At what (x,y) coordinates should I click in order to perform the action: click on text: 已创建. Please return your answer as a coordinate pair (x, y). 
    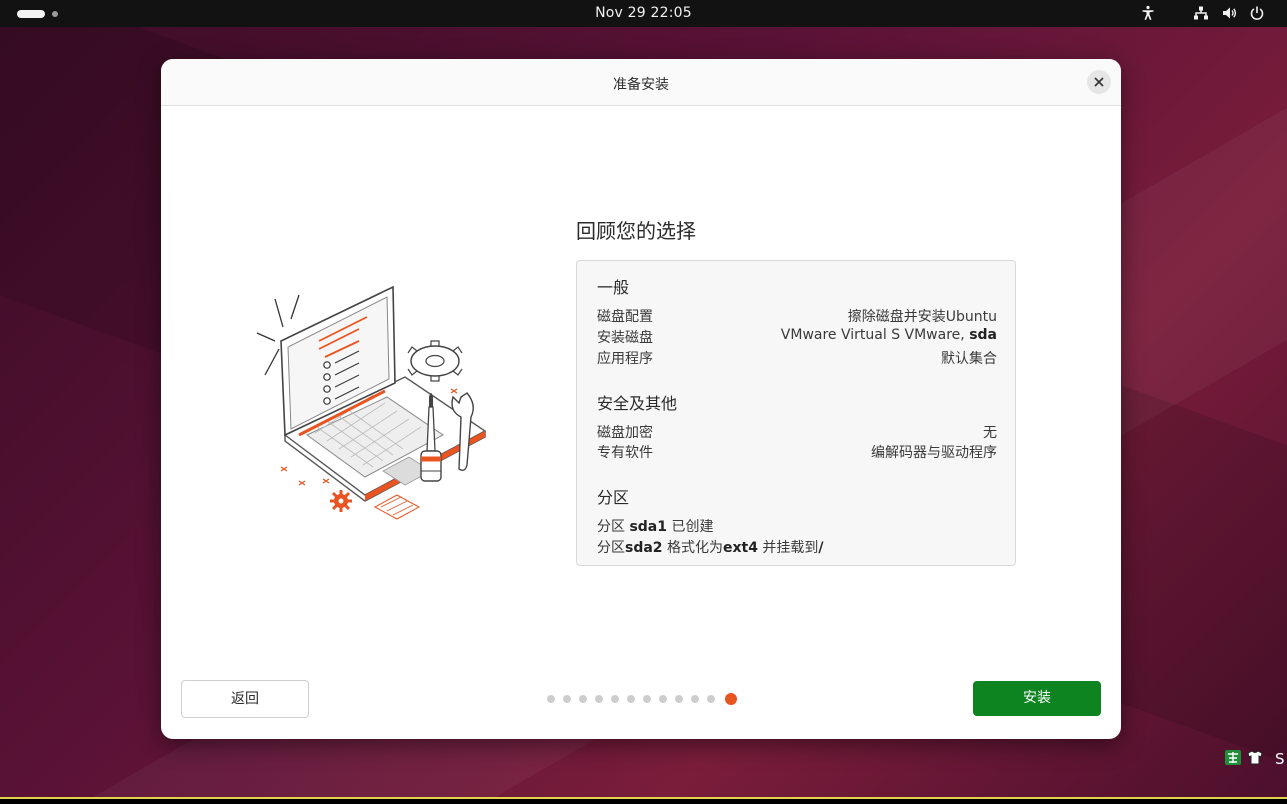
    Looking at the image, I should click on (690, 527).